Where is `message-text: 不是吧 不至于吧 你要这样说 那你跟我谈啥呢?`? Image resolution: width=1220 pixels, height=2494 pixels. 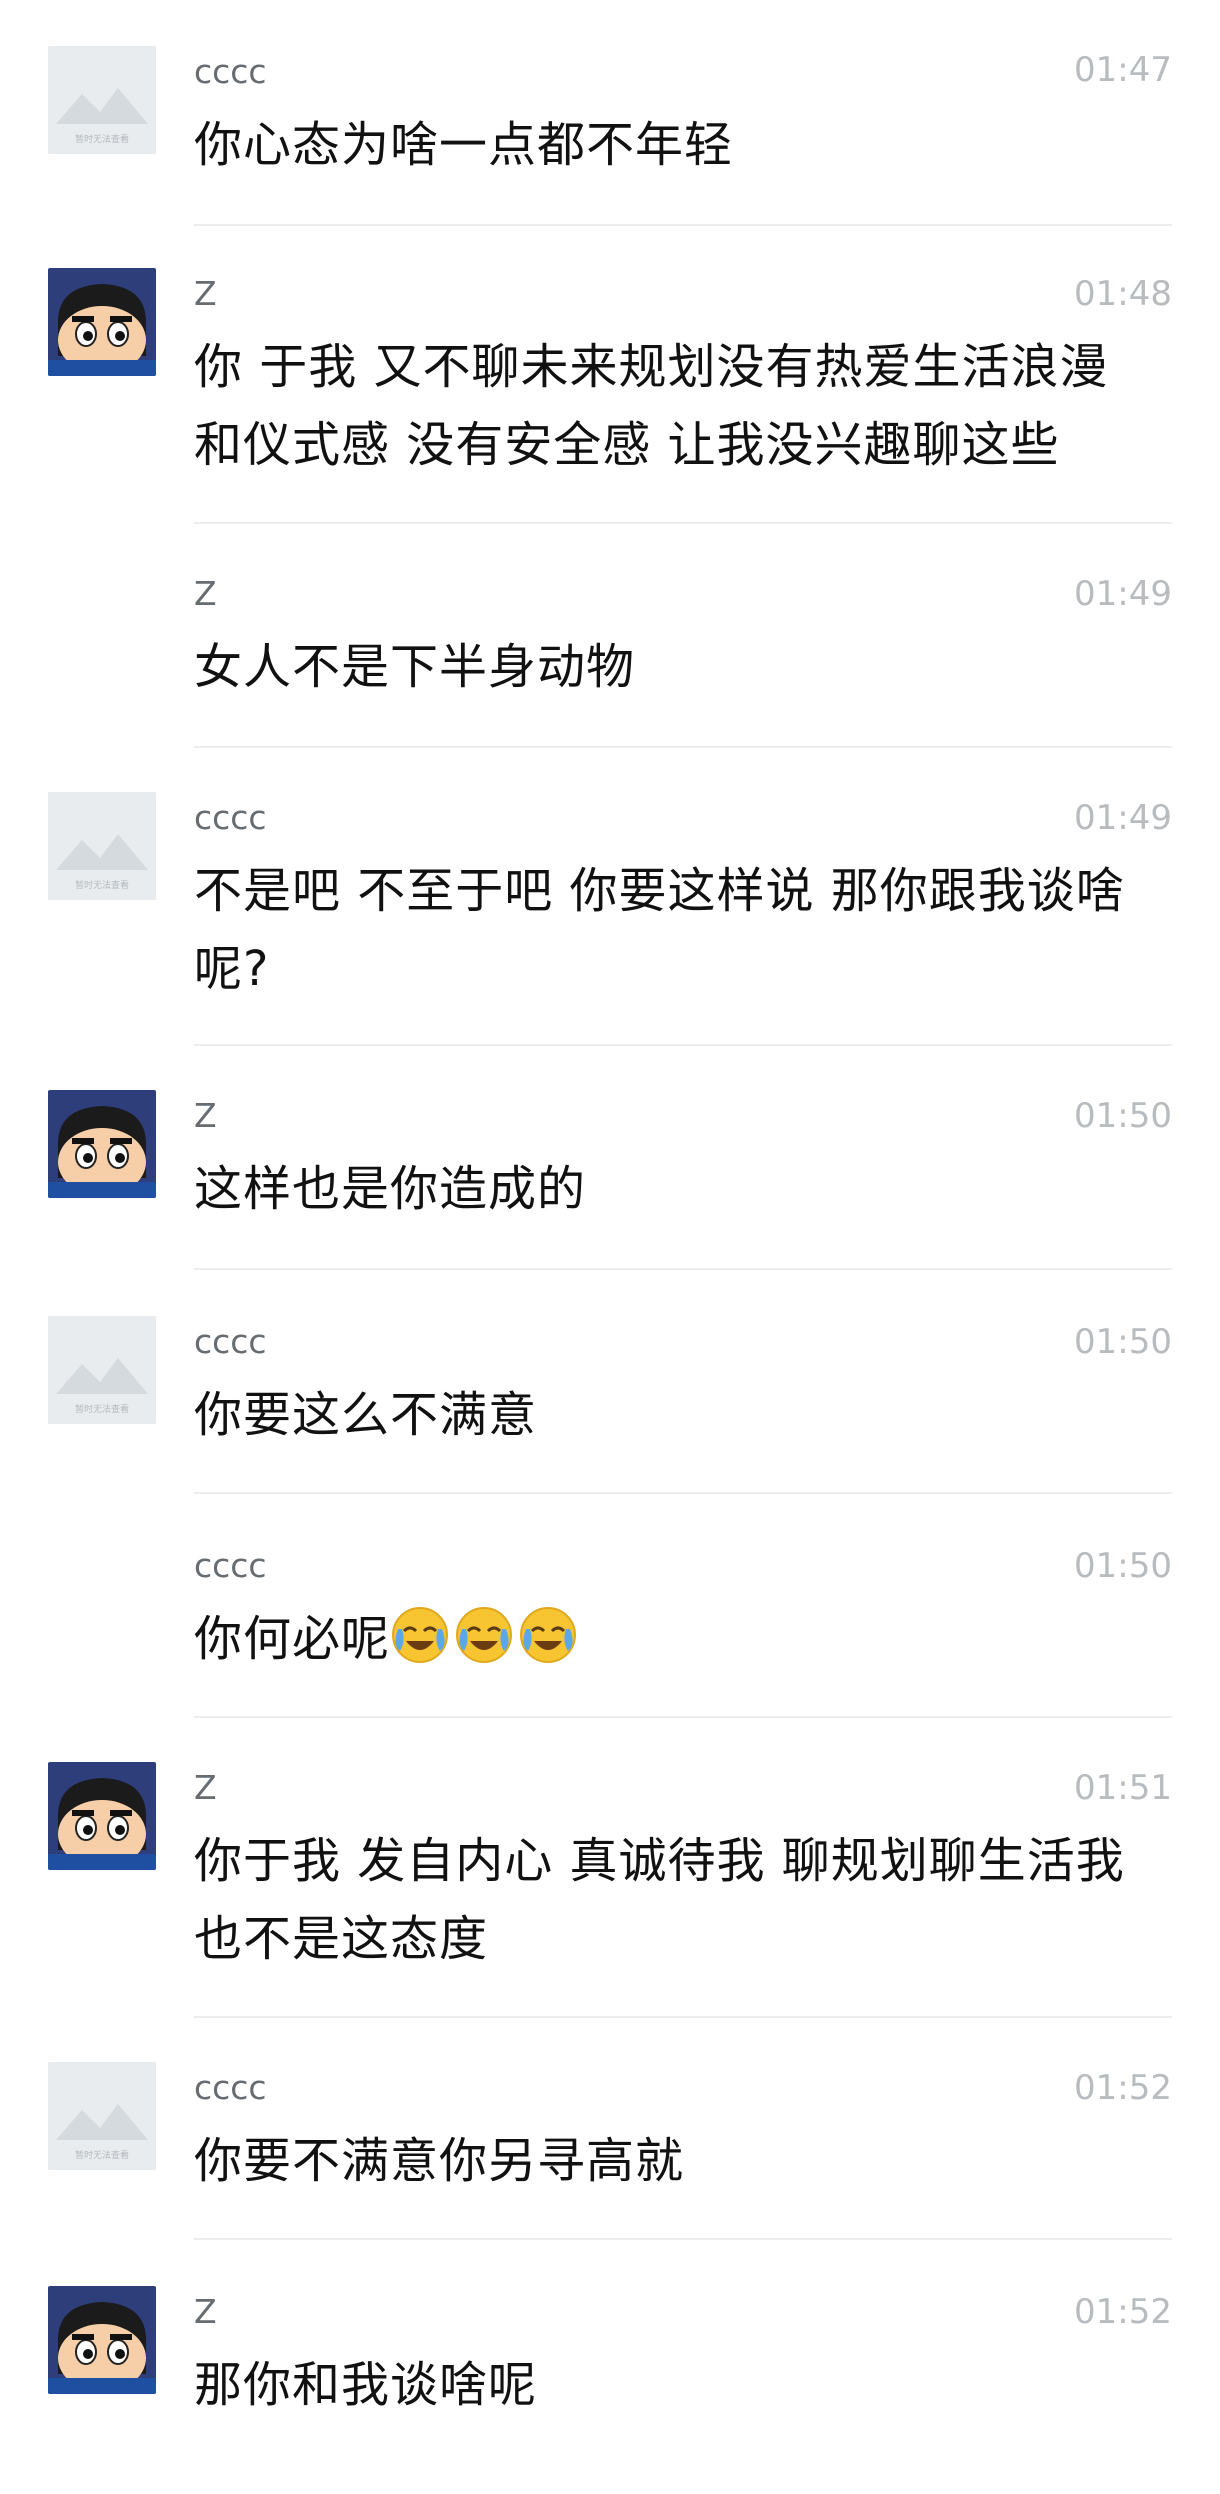
message-text: 不是吧 不至于吧 你要这样说 那你跟我谈啥呢? is located at coordinates (659, 930).